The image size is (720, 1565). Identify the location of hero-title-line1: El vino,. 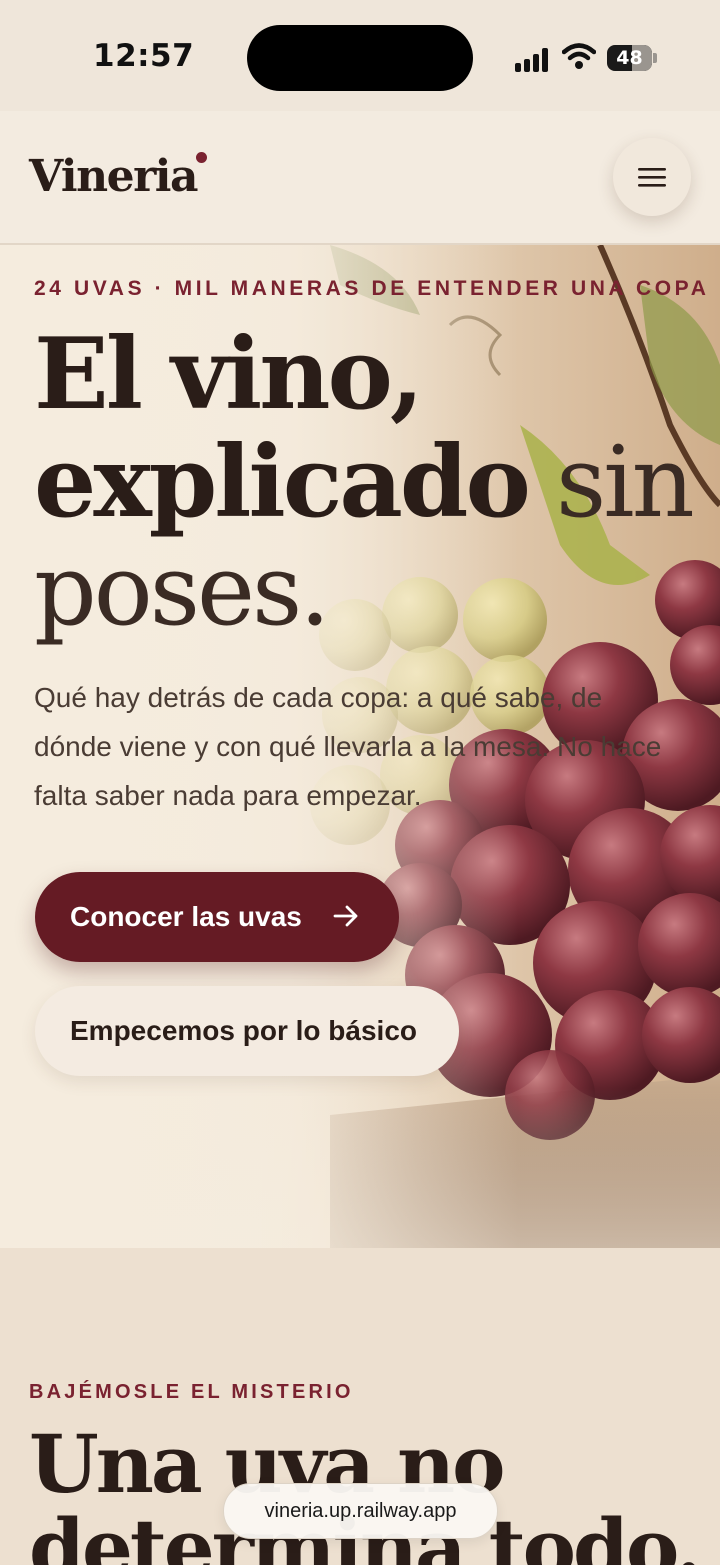
(229, 374).